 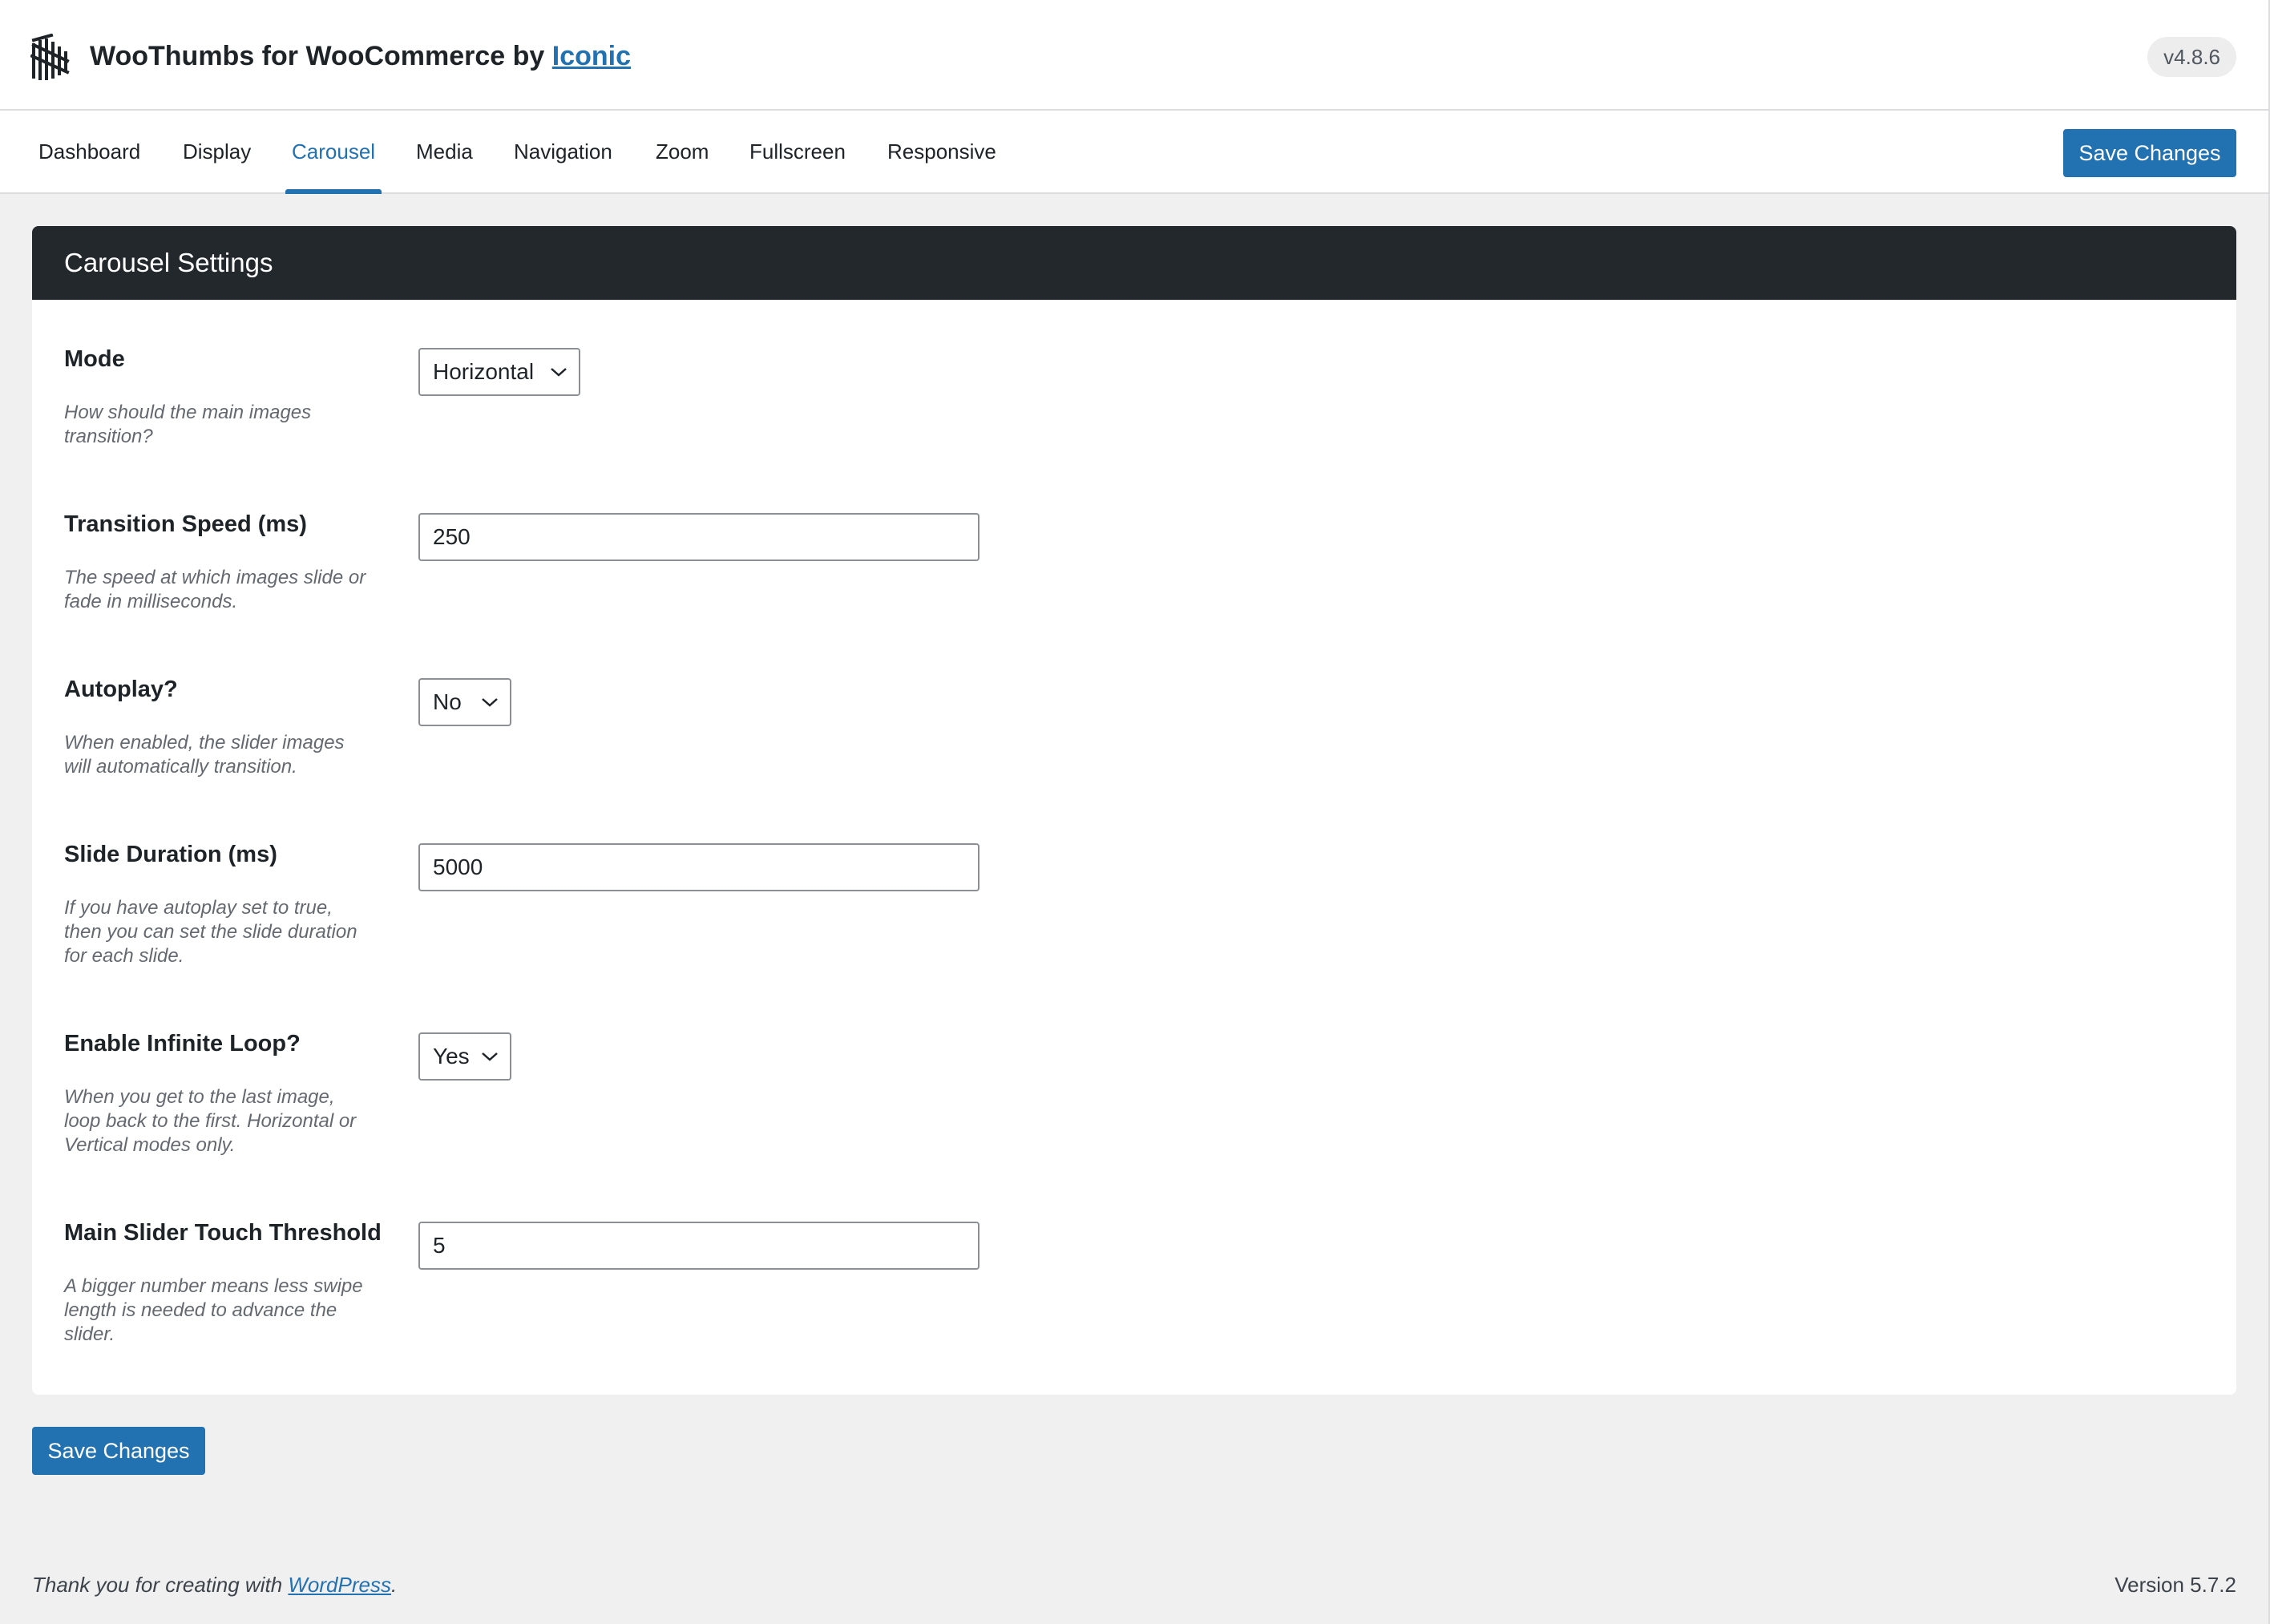 What do you see at coordinates (94, 359) in the screenshot?
I see `mode-label: Mode` at bounding box center [94, 359].